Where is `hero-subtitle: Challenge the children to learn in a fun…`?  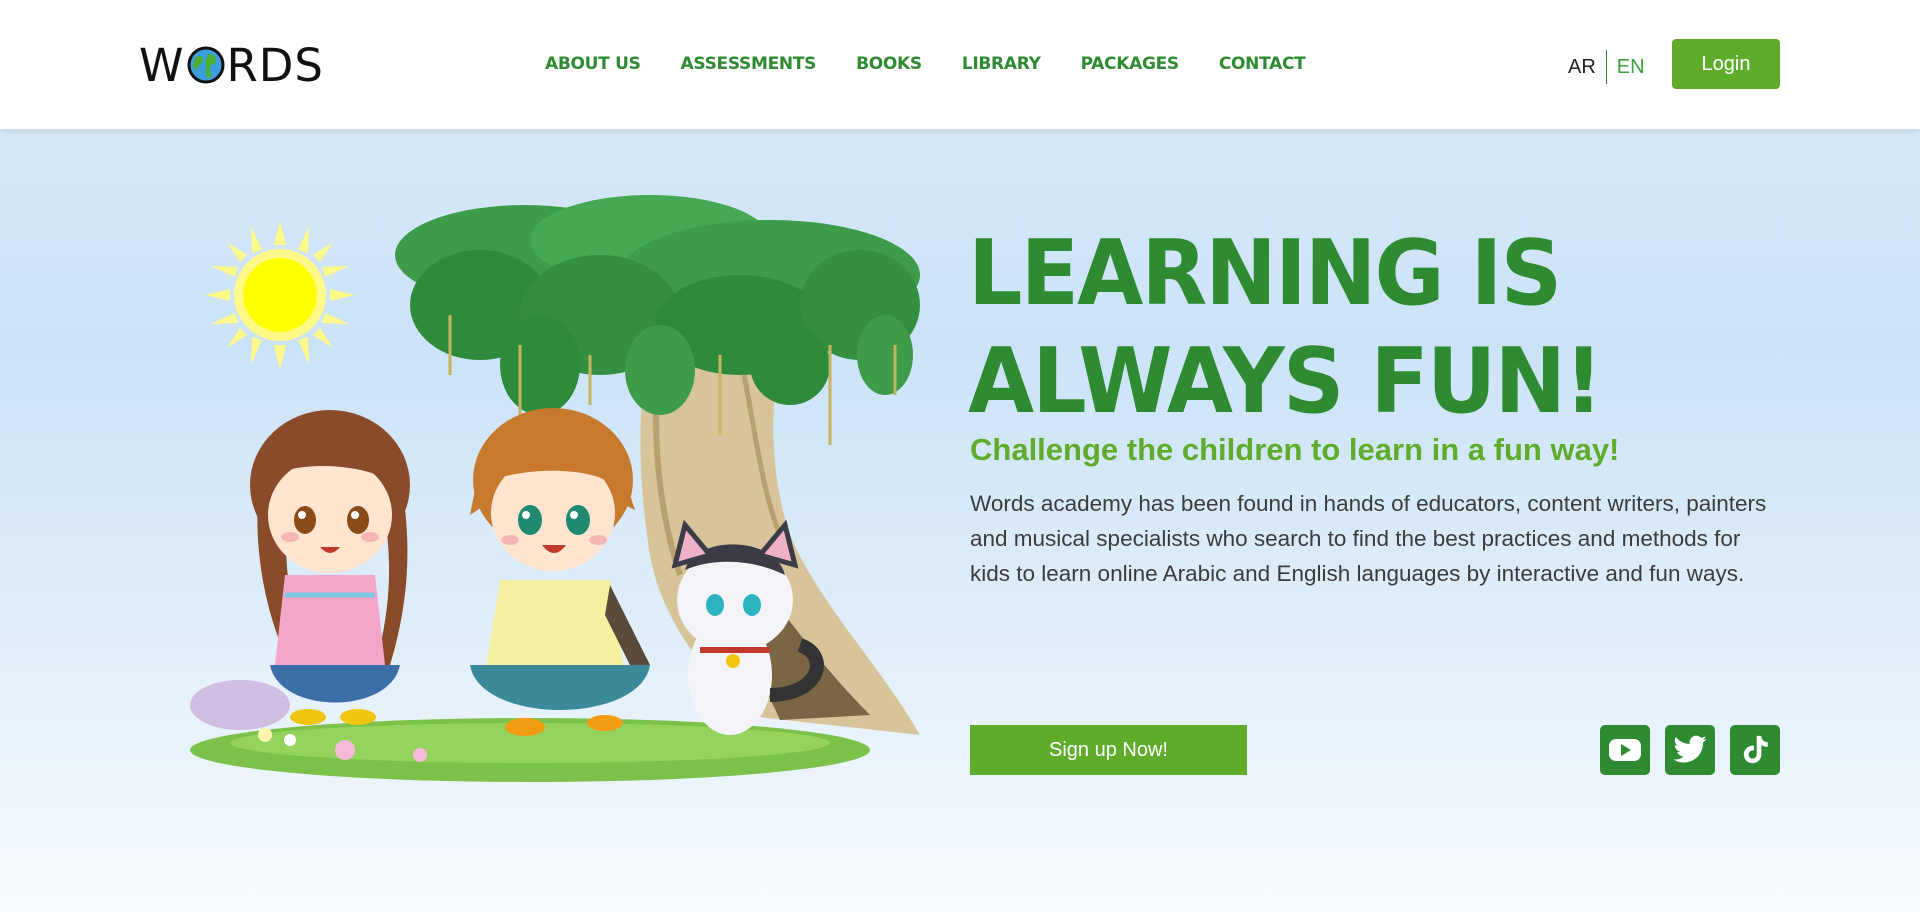 hero-subtitle: Challenge the children to learn in a fun… is located at coordinates (1295, 449).